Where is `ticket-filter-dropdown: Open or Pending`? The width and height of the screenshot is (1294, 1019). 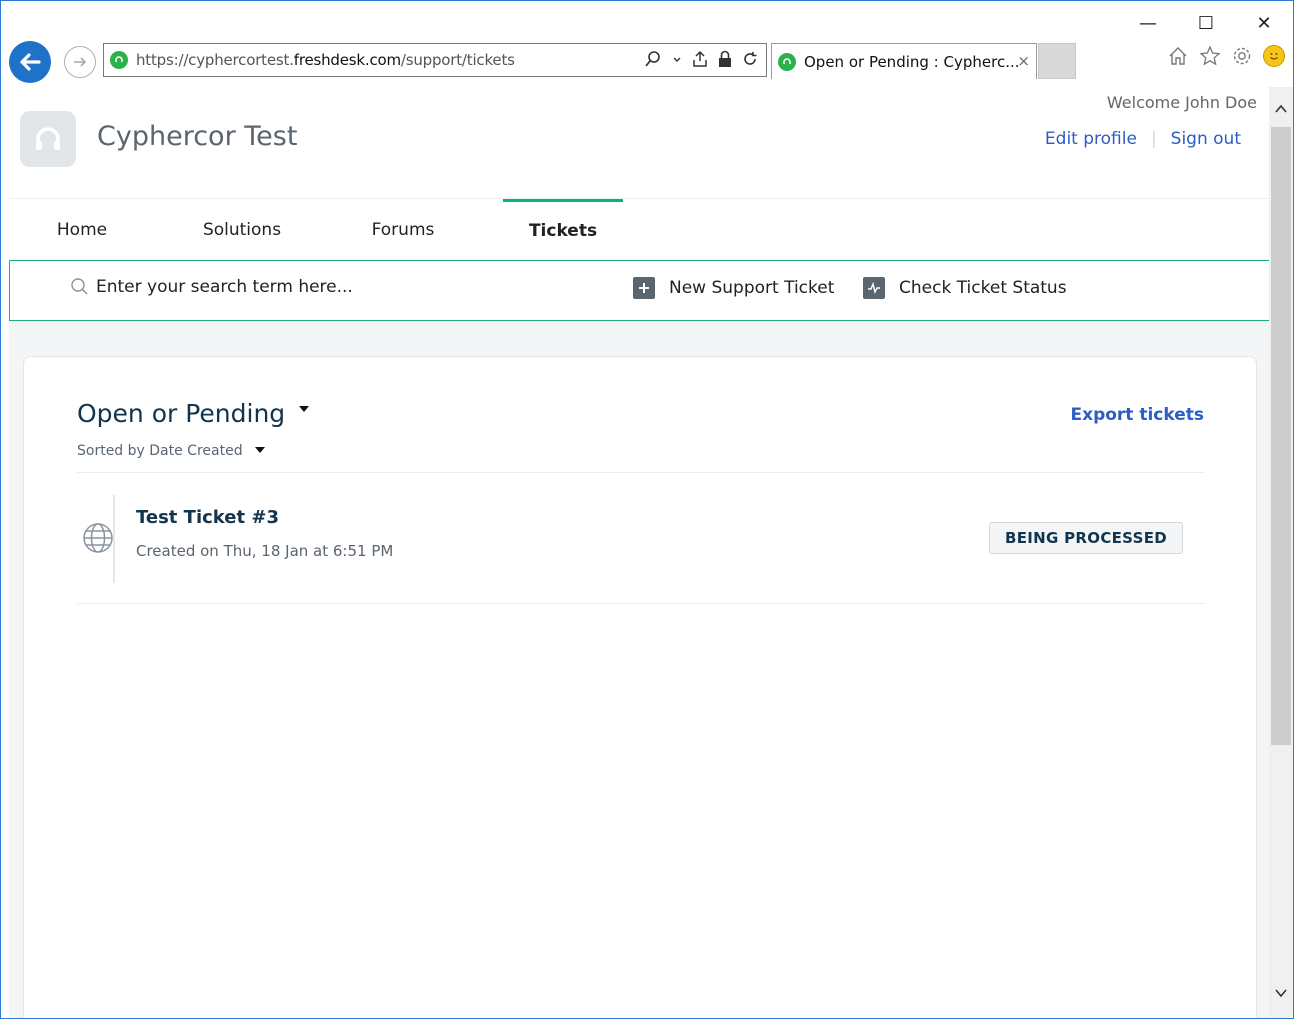 ticket-filter-dropdown: Open or Pending is located at coordinates (193, 413).